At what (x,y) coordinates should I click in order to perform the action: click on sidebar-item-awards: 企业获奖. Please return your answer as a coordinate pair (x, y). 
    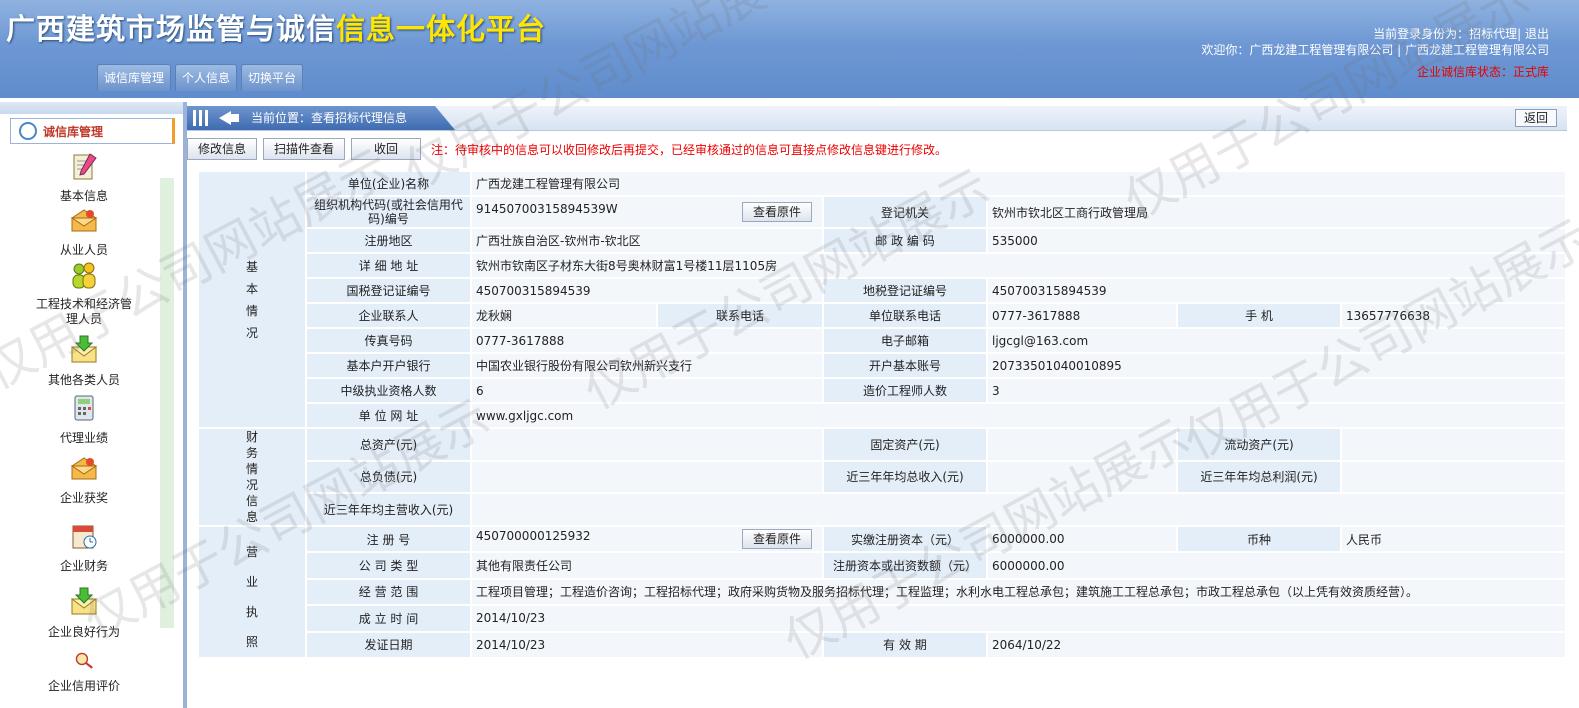
    Looking at the image, I should click on (84, 482).